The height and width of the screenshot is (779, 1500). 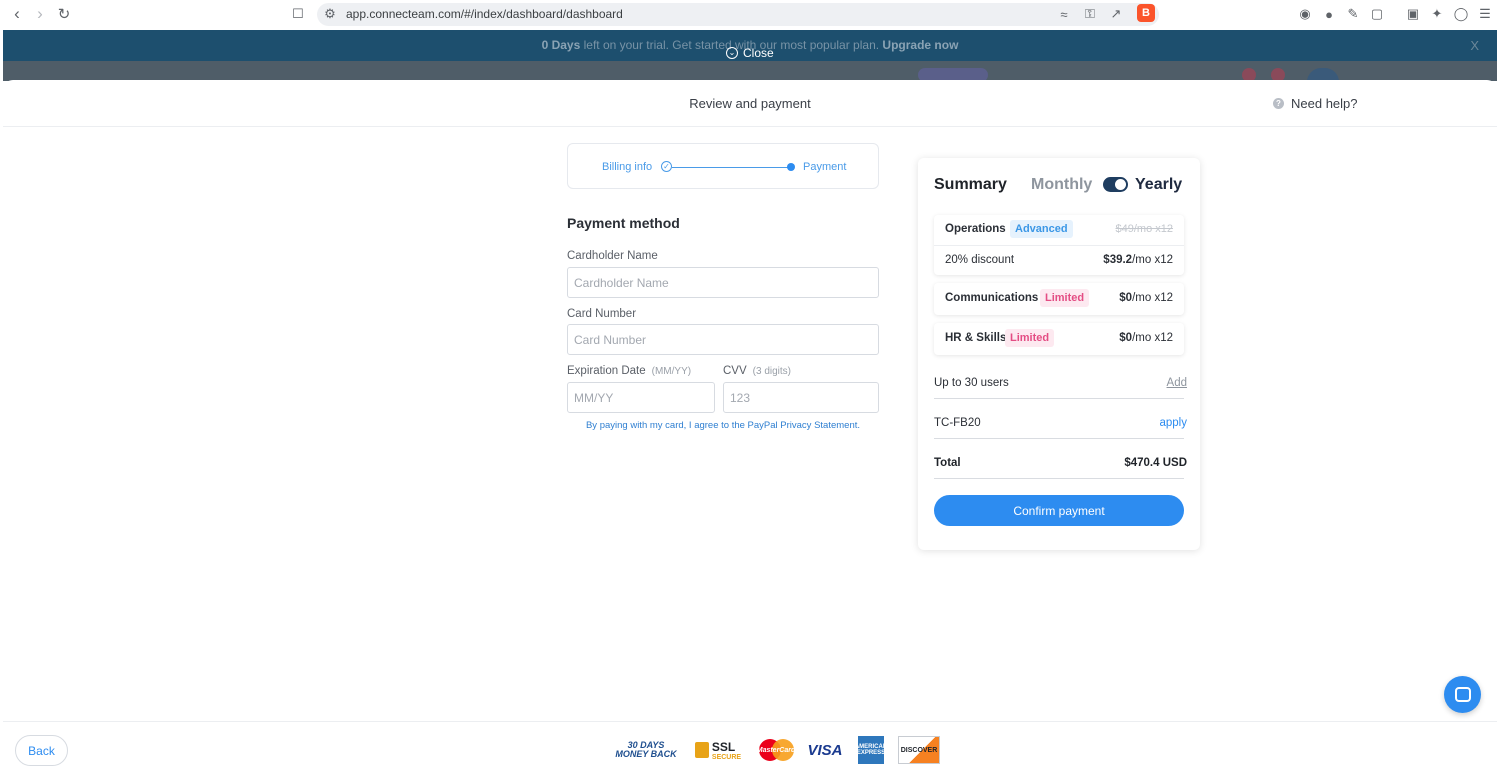 What do you see at coordinates (64, 14) in the screenshot?
I see `reload-icon: ↻` at bounding box center [64, 14].